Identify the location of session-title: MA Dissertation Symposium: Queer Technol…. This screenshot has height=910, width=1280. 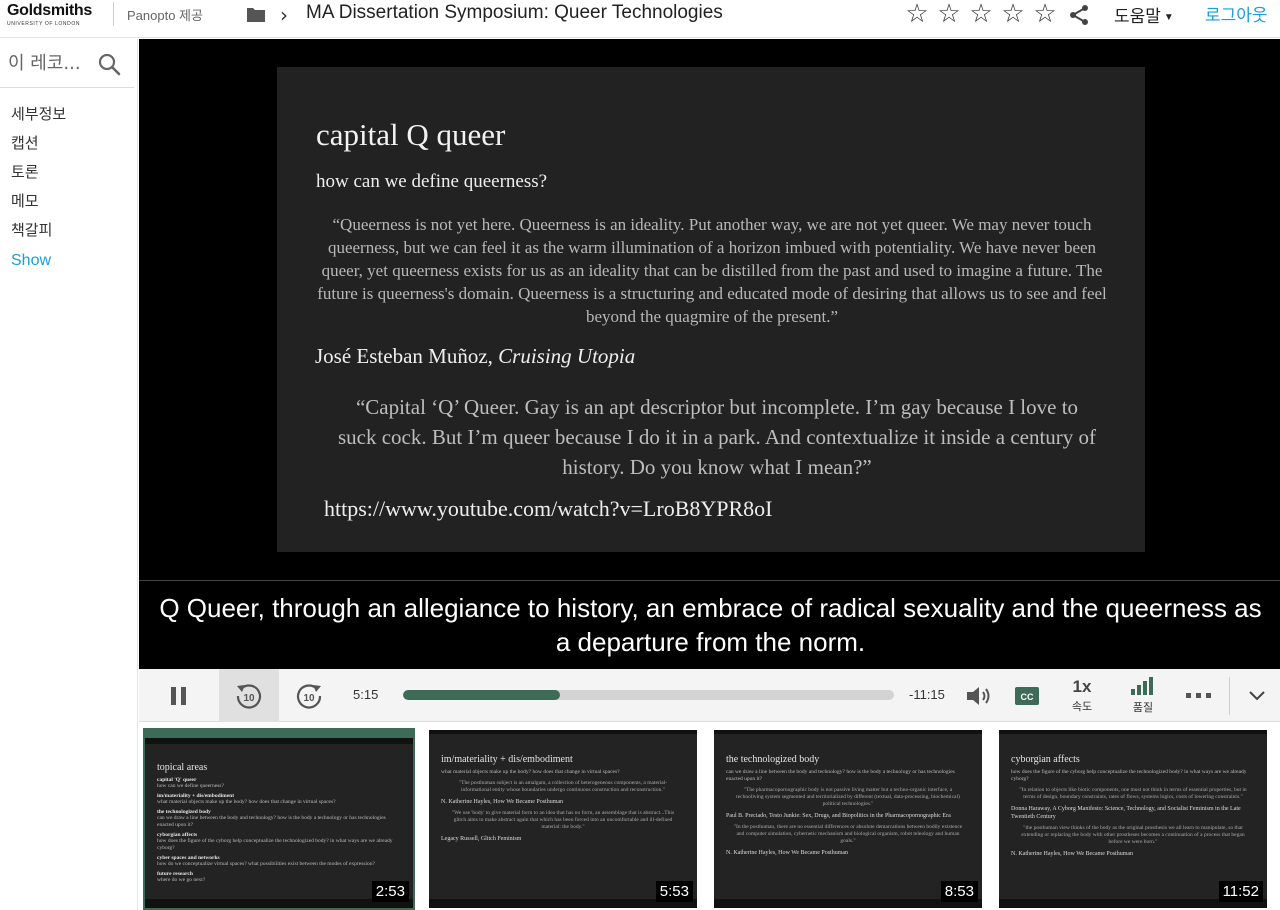
(514, 12).